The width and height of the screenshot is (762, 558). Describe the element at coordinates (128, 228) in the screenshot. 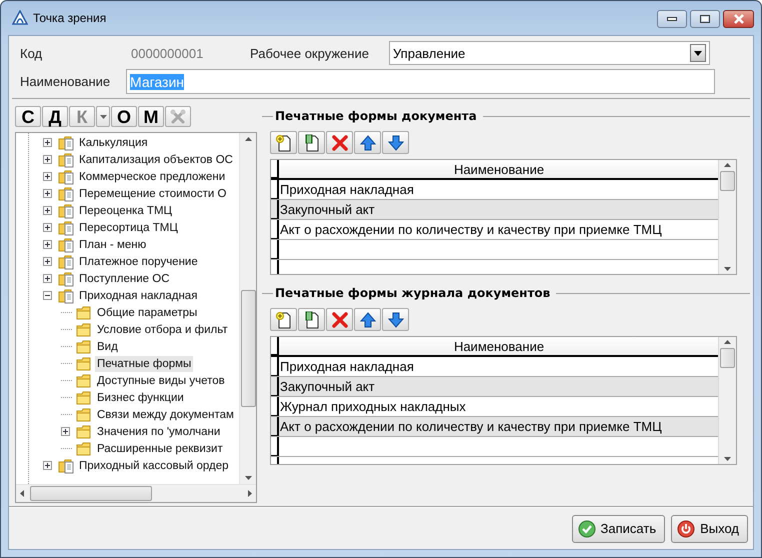

I see `tree-item: Пересортица ТМЦ` at that location.